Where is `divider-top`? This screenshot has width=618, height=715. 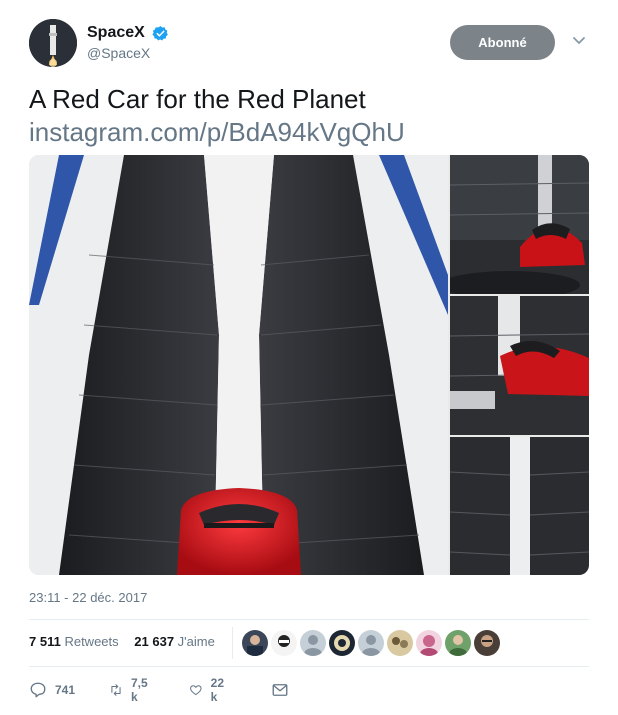 divider-top is located at coordinates (309, 619).